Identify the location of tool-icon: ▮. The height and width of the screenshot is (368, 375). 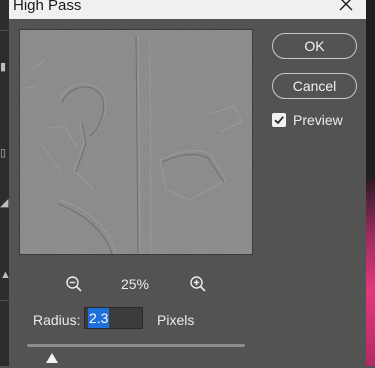
(4, 67).